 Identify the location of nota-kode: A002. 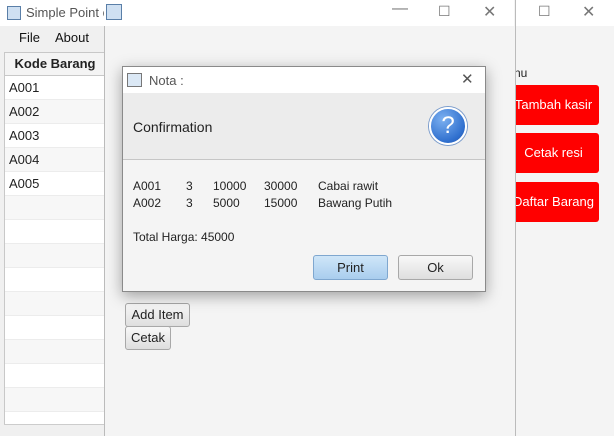
(147, 203).